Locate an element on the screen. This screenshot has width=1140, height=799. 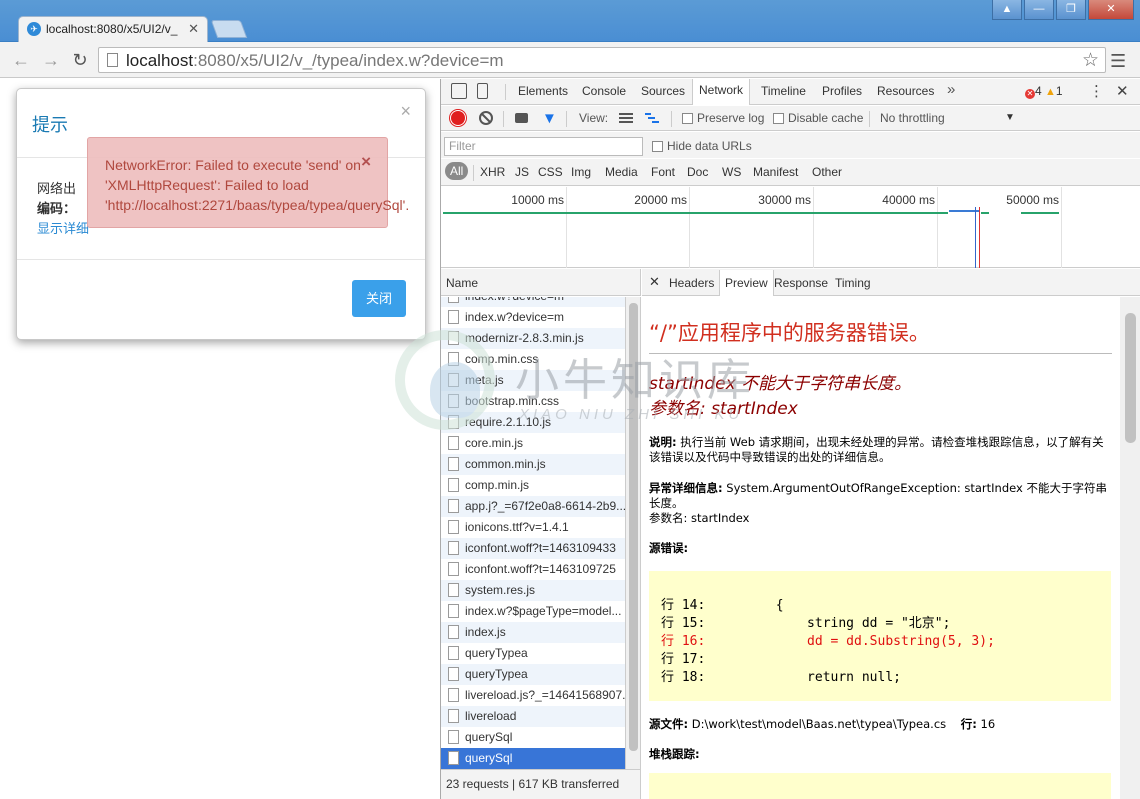
user-icon: ▲ is located at coordinates (1007, 10).